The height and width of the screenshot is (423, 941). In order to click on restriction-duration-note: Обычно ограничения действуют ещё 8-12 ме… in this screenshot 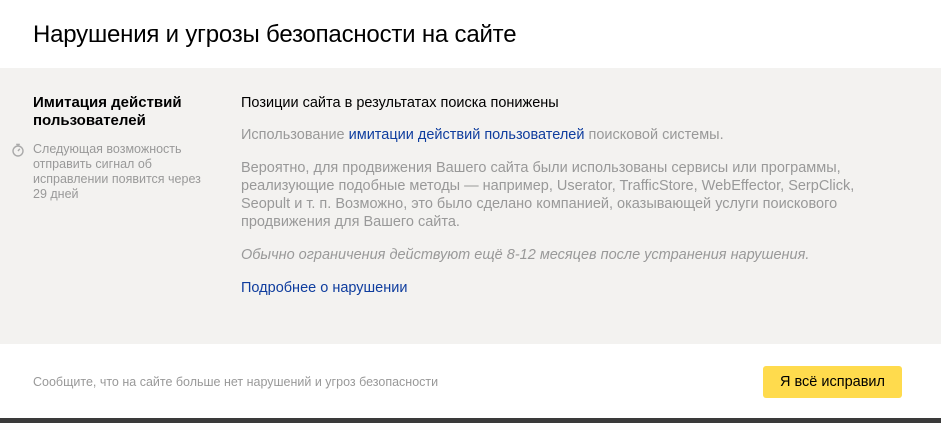, I will do `click(525, 255)`.